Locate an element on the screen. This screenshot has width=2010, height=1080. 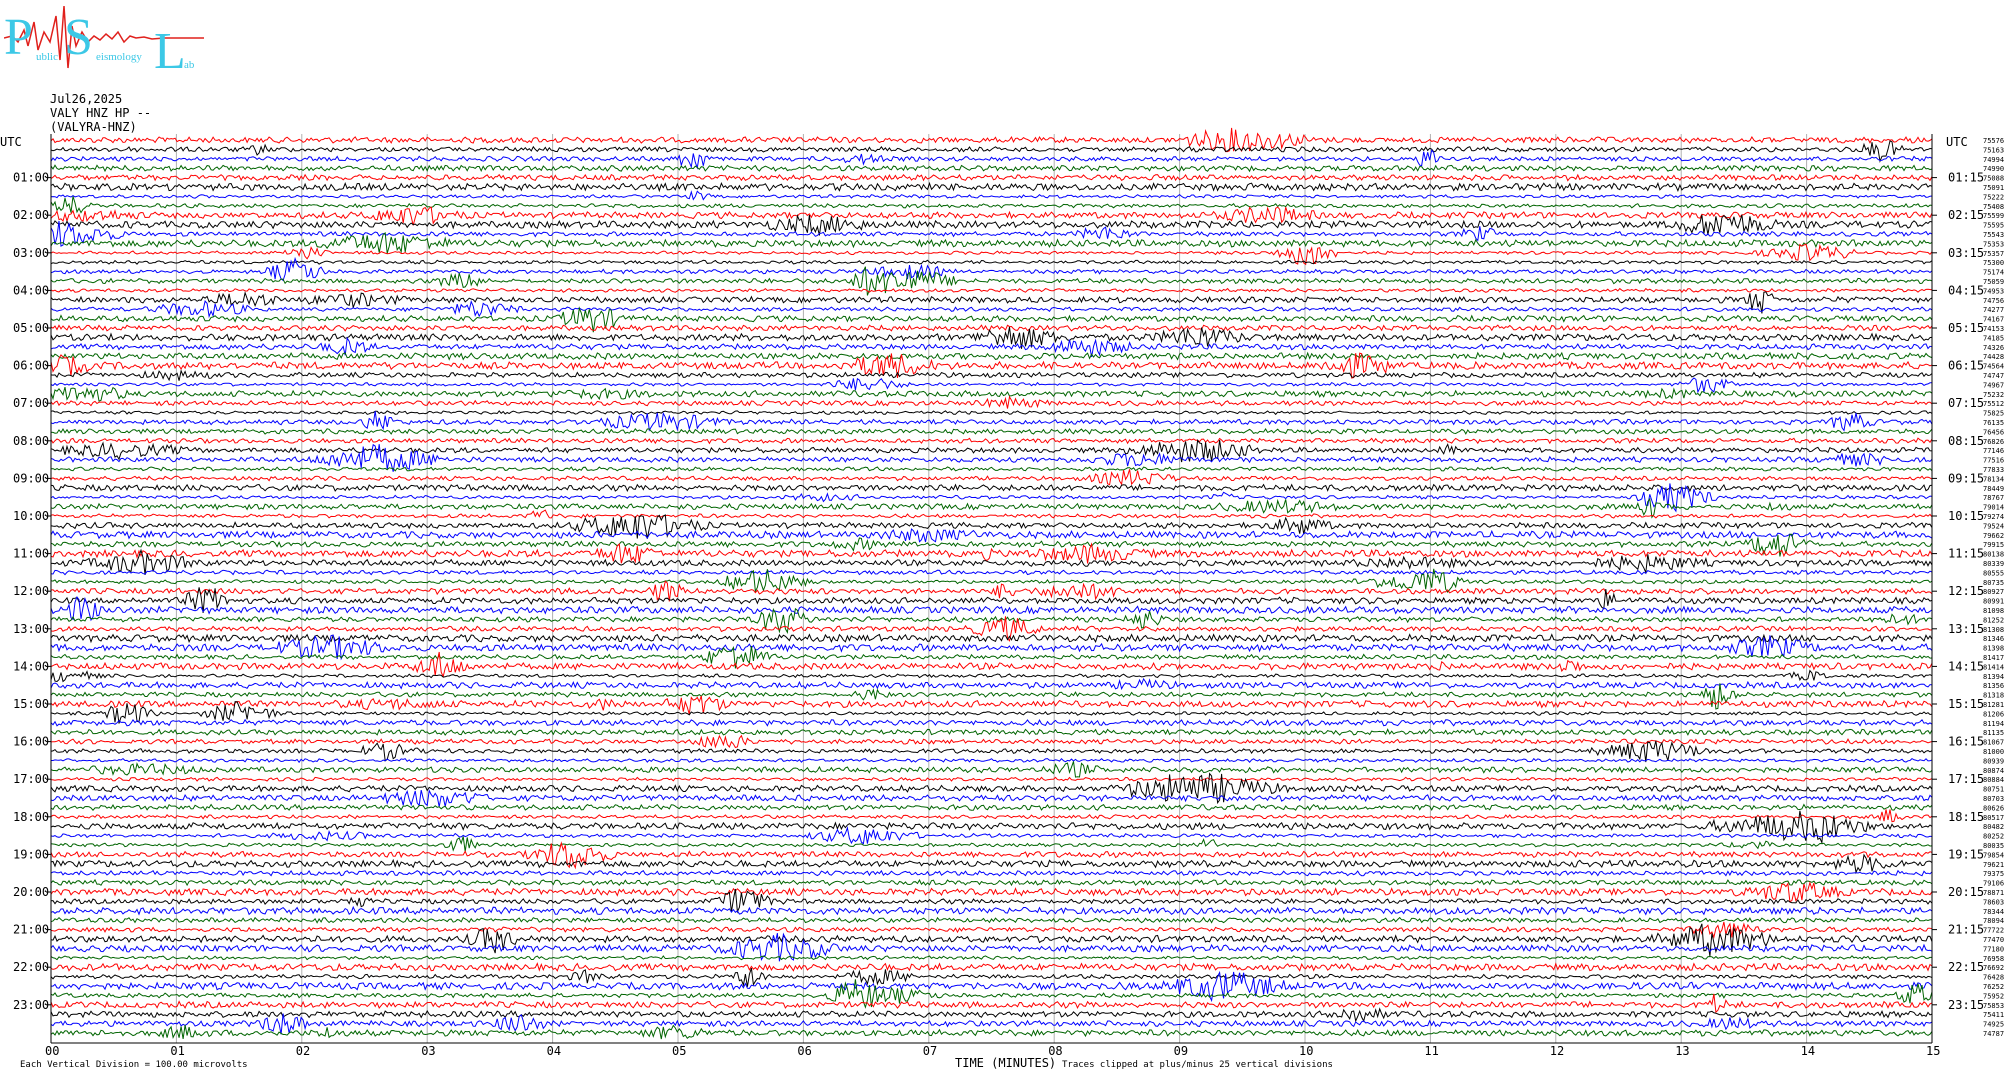
trace-offset-label: 74787 is located at coordinates (1993, 1034).